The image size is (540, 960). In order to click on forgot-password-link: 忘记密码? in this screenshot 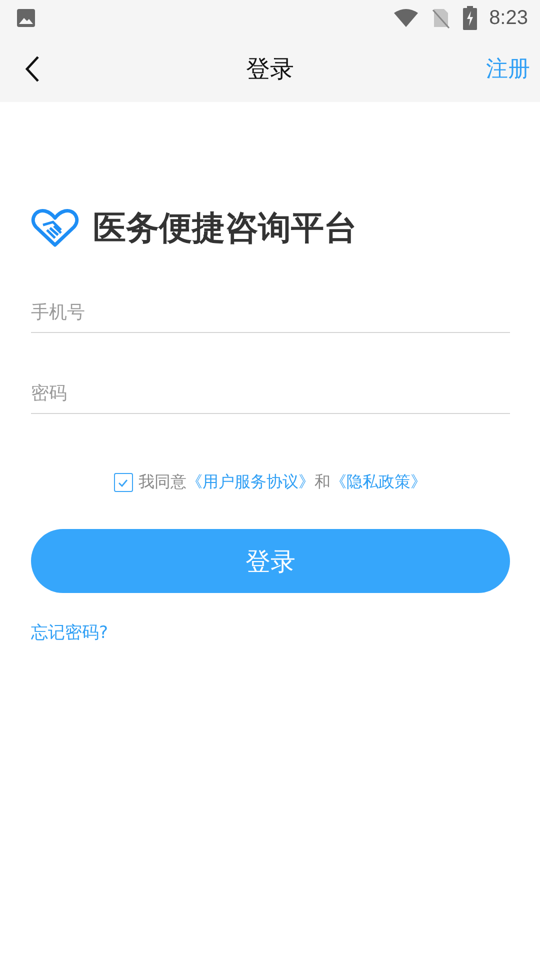, I will do `click(69, 632)`.